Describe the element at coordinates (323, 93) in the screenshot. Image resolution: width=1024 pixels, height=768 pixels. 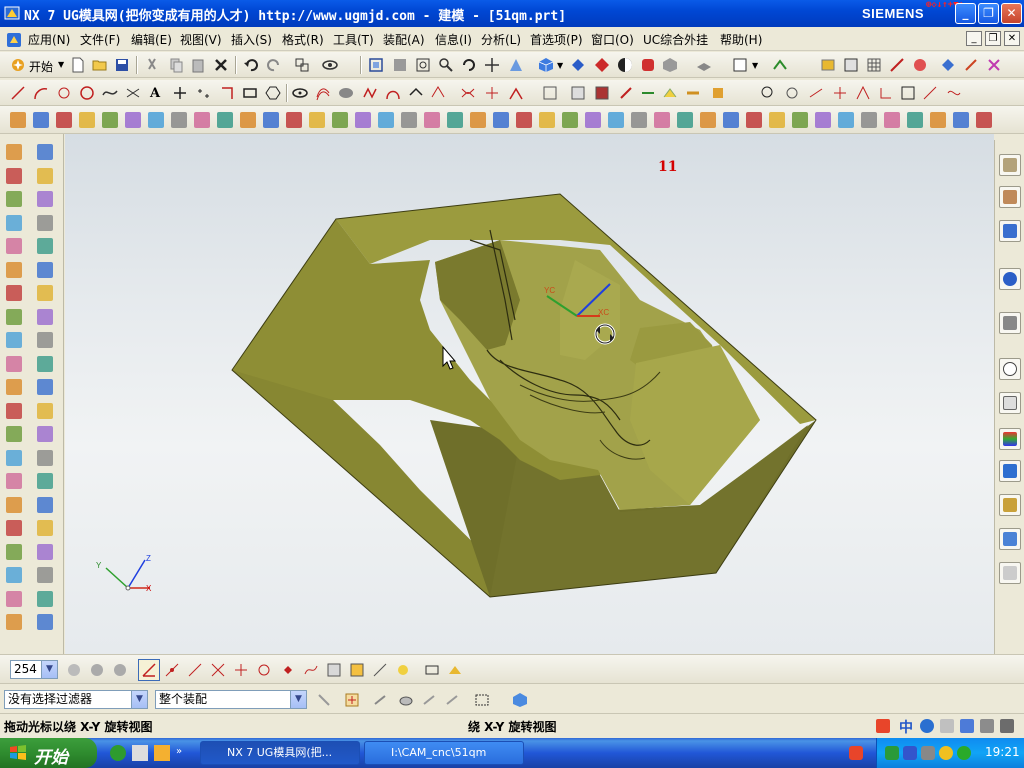
I see `offset-curve-icon` at that location.